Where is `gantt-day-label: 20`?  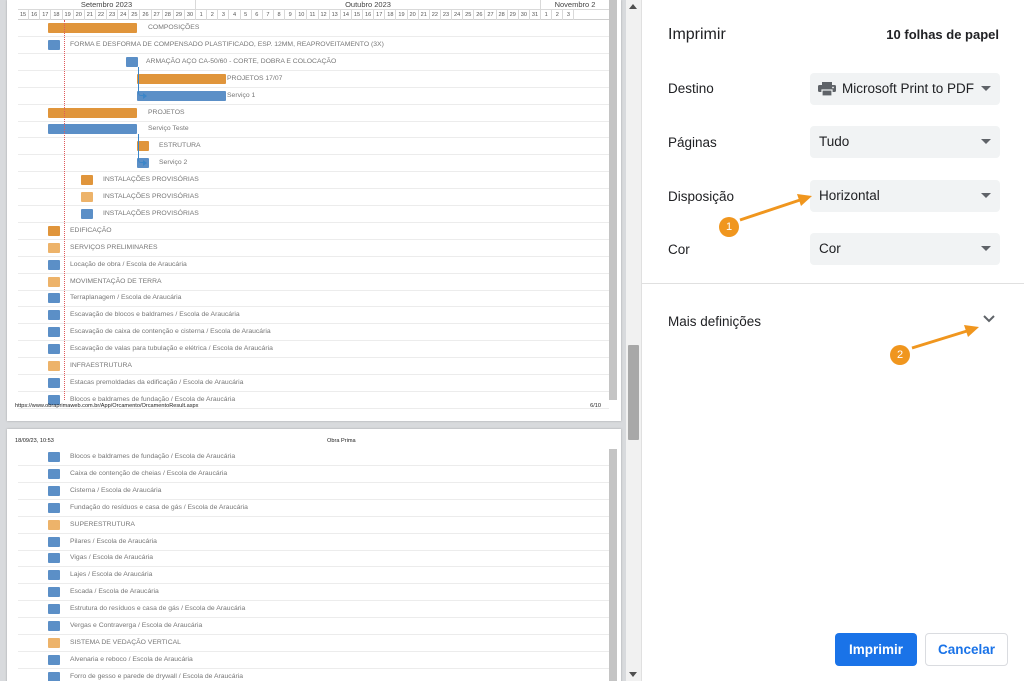 gantt-day-label: 20 is located at coordinates (413, 15).